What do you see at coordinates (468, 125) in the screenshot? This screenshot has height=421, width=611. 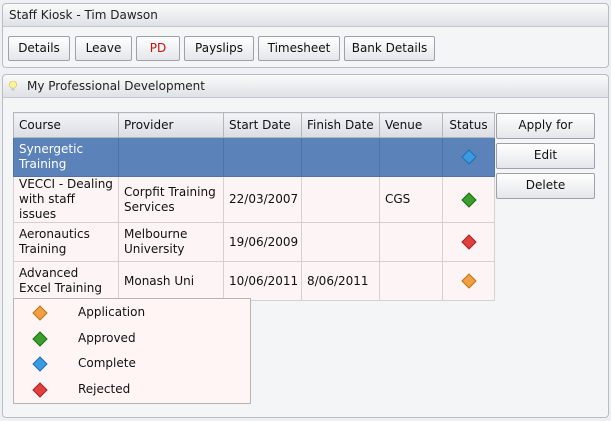 I see `column-header-status: Status` at bounding box center [468, 125].